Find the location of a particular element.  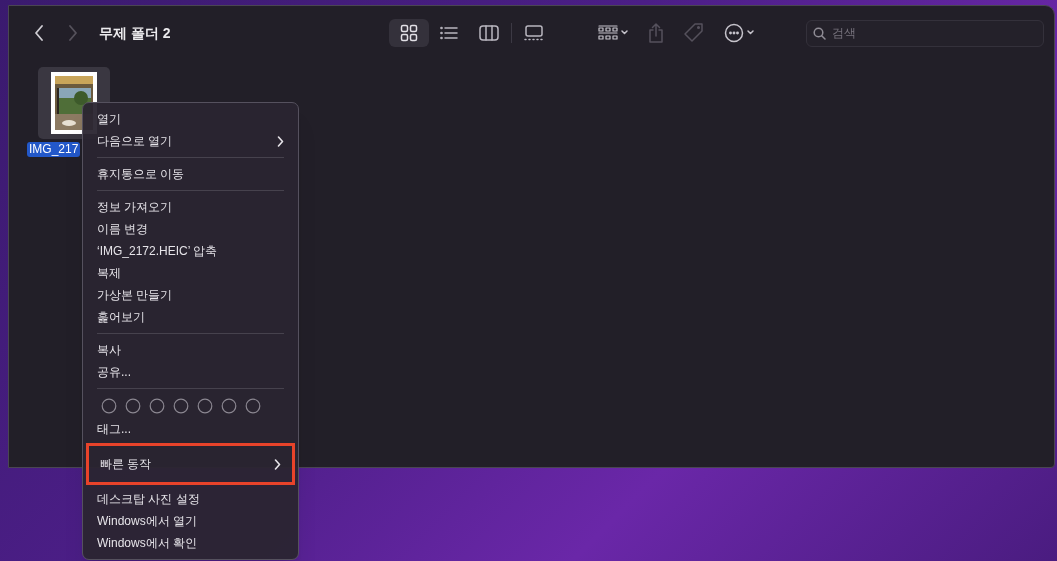

menu-item: Windows에서 열기 is located at coordinates (190, 521).